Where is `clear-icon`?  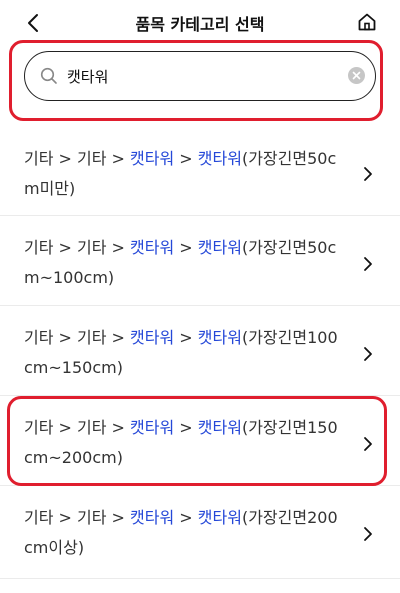
clear-icon is located at coordinates (356, 75).